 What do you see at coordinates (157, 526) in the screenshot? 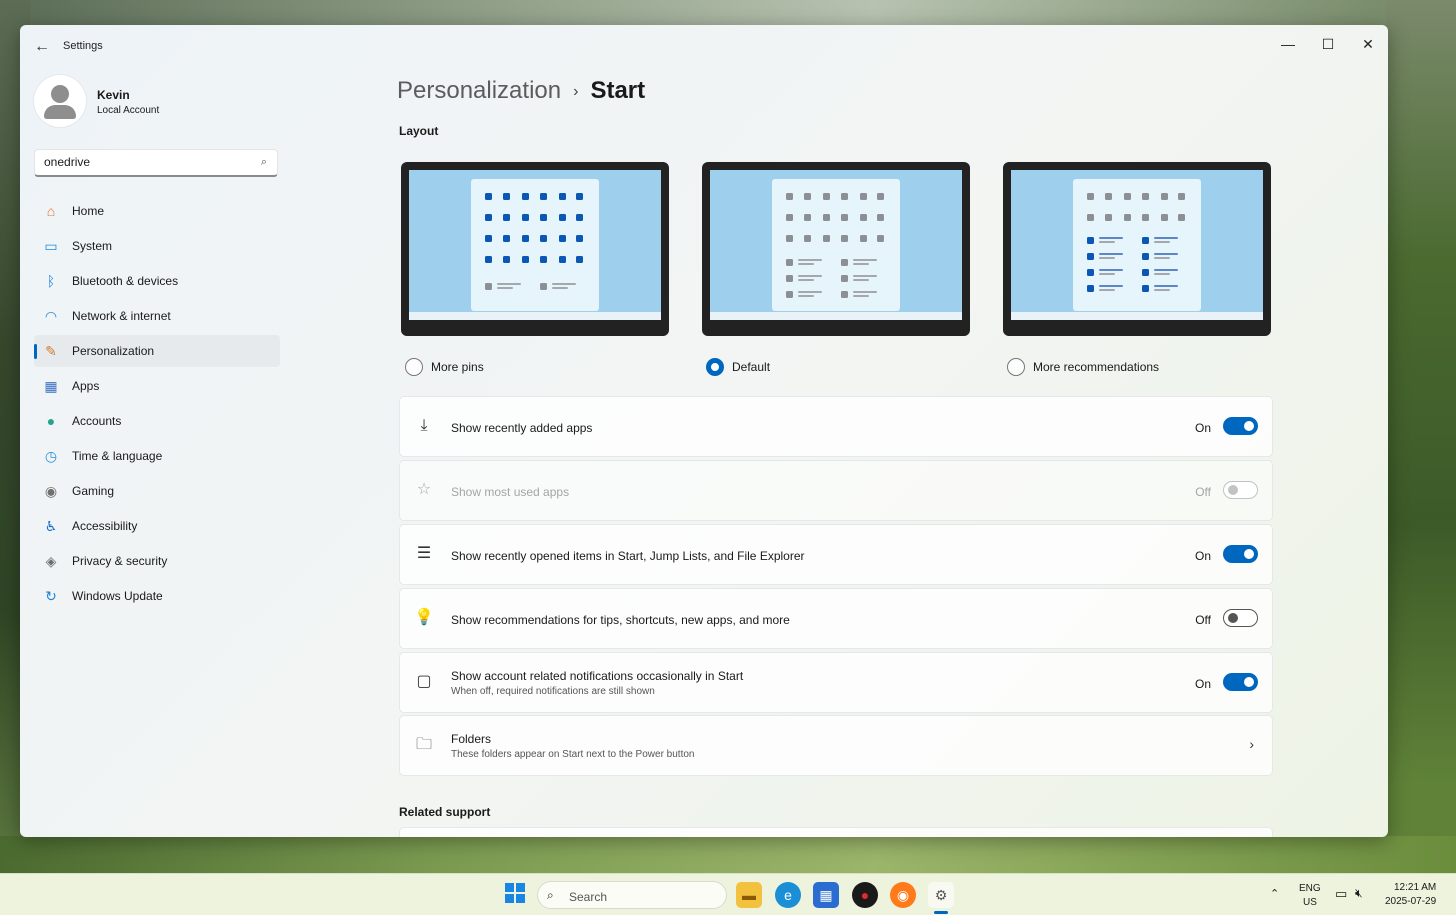
I see `sidebar-item-accessibility: ♿ Accessibility` at bounding box center [157, 526].